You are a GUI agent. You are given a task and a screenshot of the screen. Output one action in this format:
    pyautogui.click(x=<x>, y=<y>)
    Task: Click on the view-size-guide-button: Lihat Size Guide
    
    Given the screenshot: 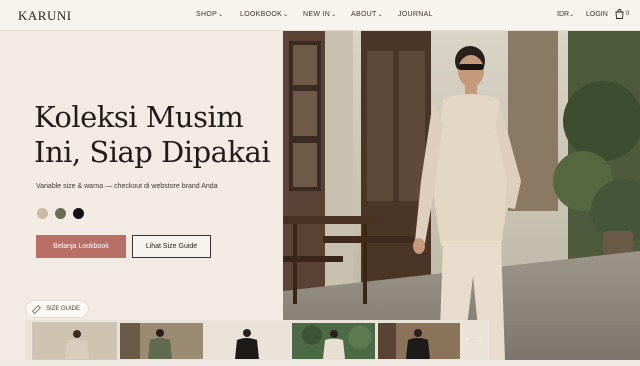 What is the action you would take?
    pyautogui.click(x=171, y=246)
    